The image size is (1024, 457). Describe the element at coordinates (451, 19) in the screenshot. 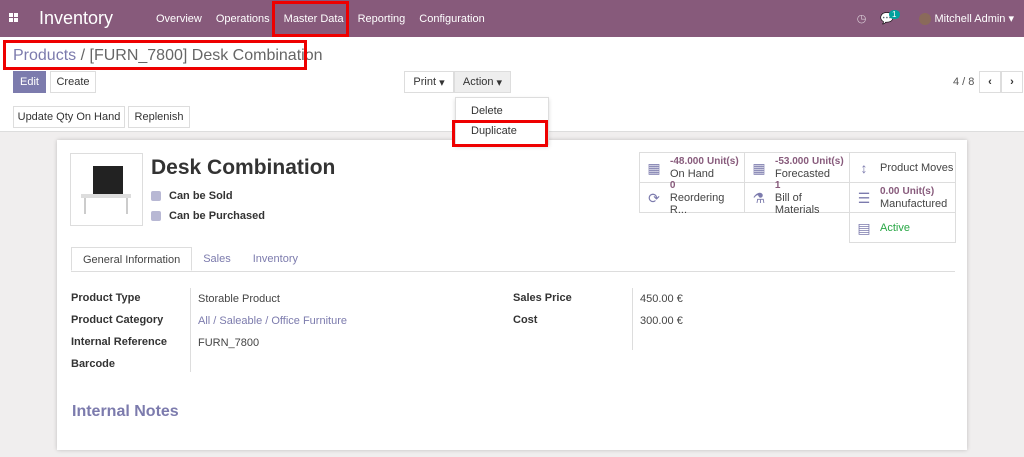

I see `menu-configuration: Configuration` at that location.